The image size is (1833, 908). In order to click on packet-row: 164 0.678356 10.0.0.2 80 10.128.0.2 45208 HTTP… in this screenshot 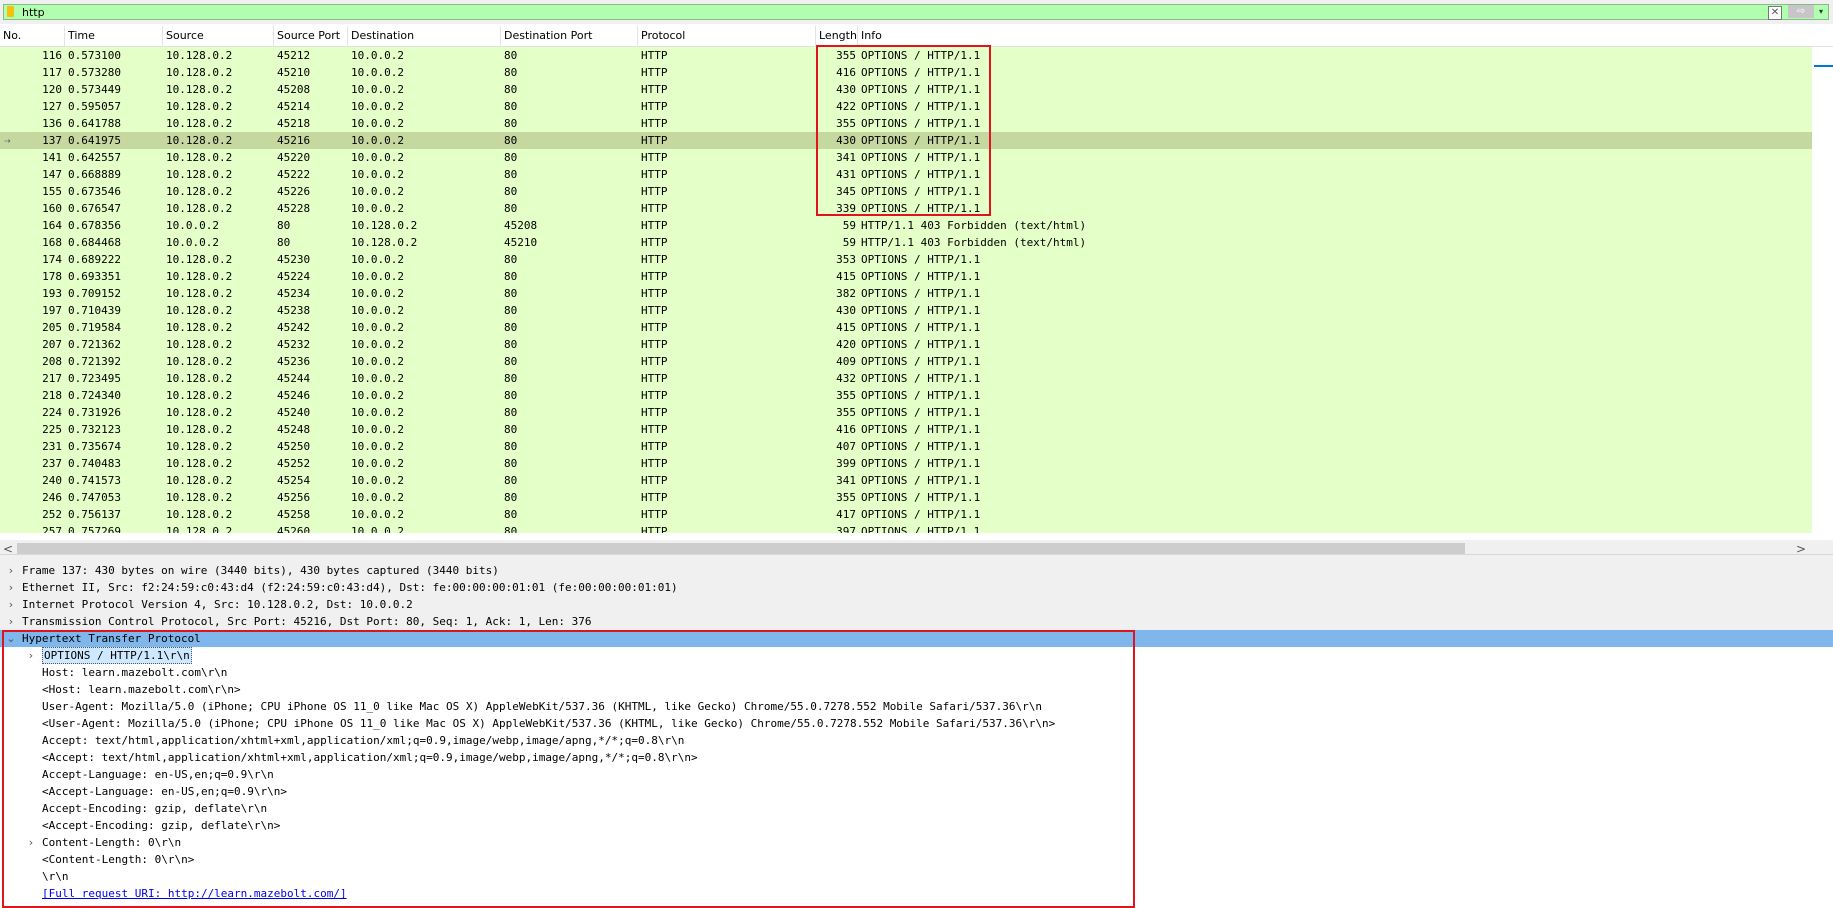, I will do `click(906, 225)`.